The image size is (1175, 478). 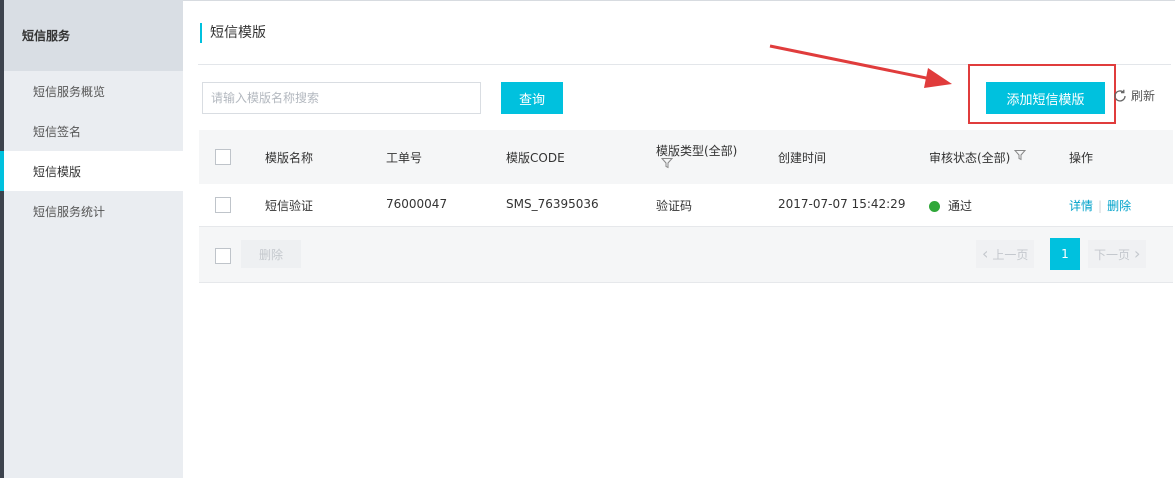 I want to click on chevron-left-icon: ‹, so click(x=985, y=253).